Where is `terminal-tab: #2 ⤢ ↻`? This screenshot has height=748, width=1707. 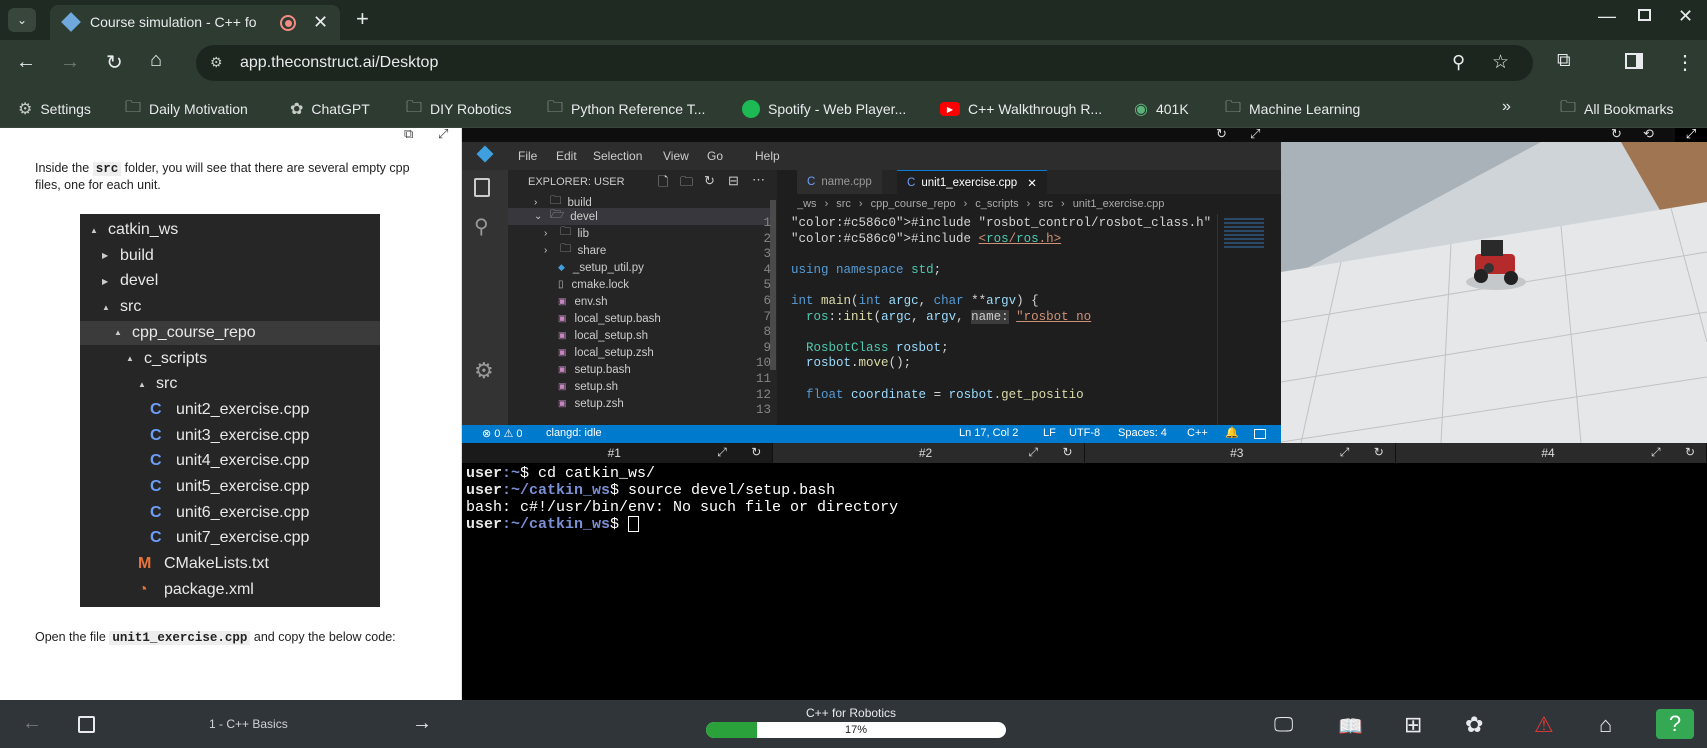 terminal-tab: #2 ⤢ ↻ is located at coordinates (929, 453).